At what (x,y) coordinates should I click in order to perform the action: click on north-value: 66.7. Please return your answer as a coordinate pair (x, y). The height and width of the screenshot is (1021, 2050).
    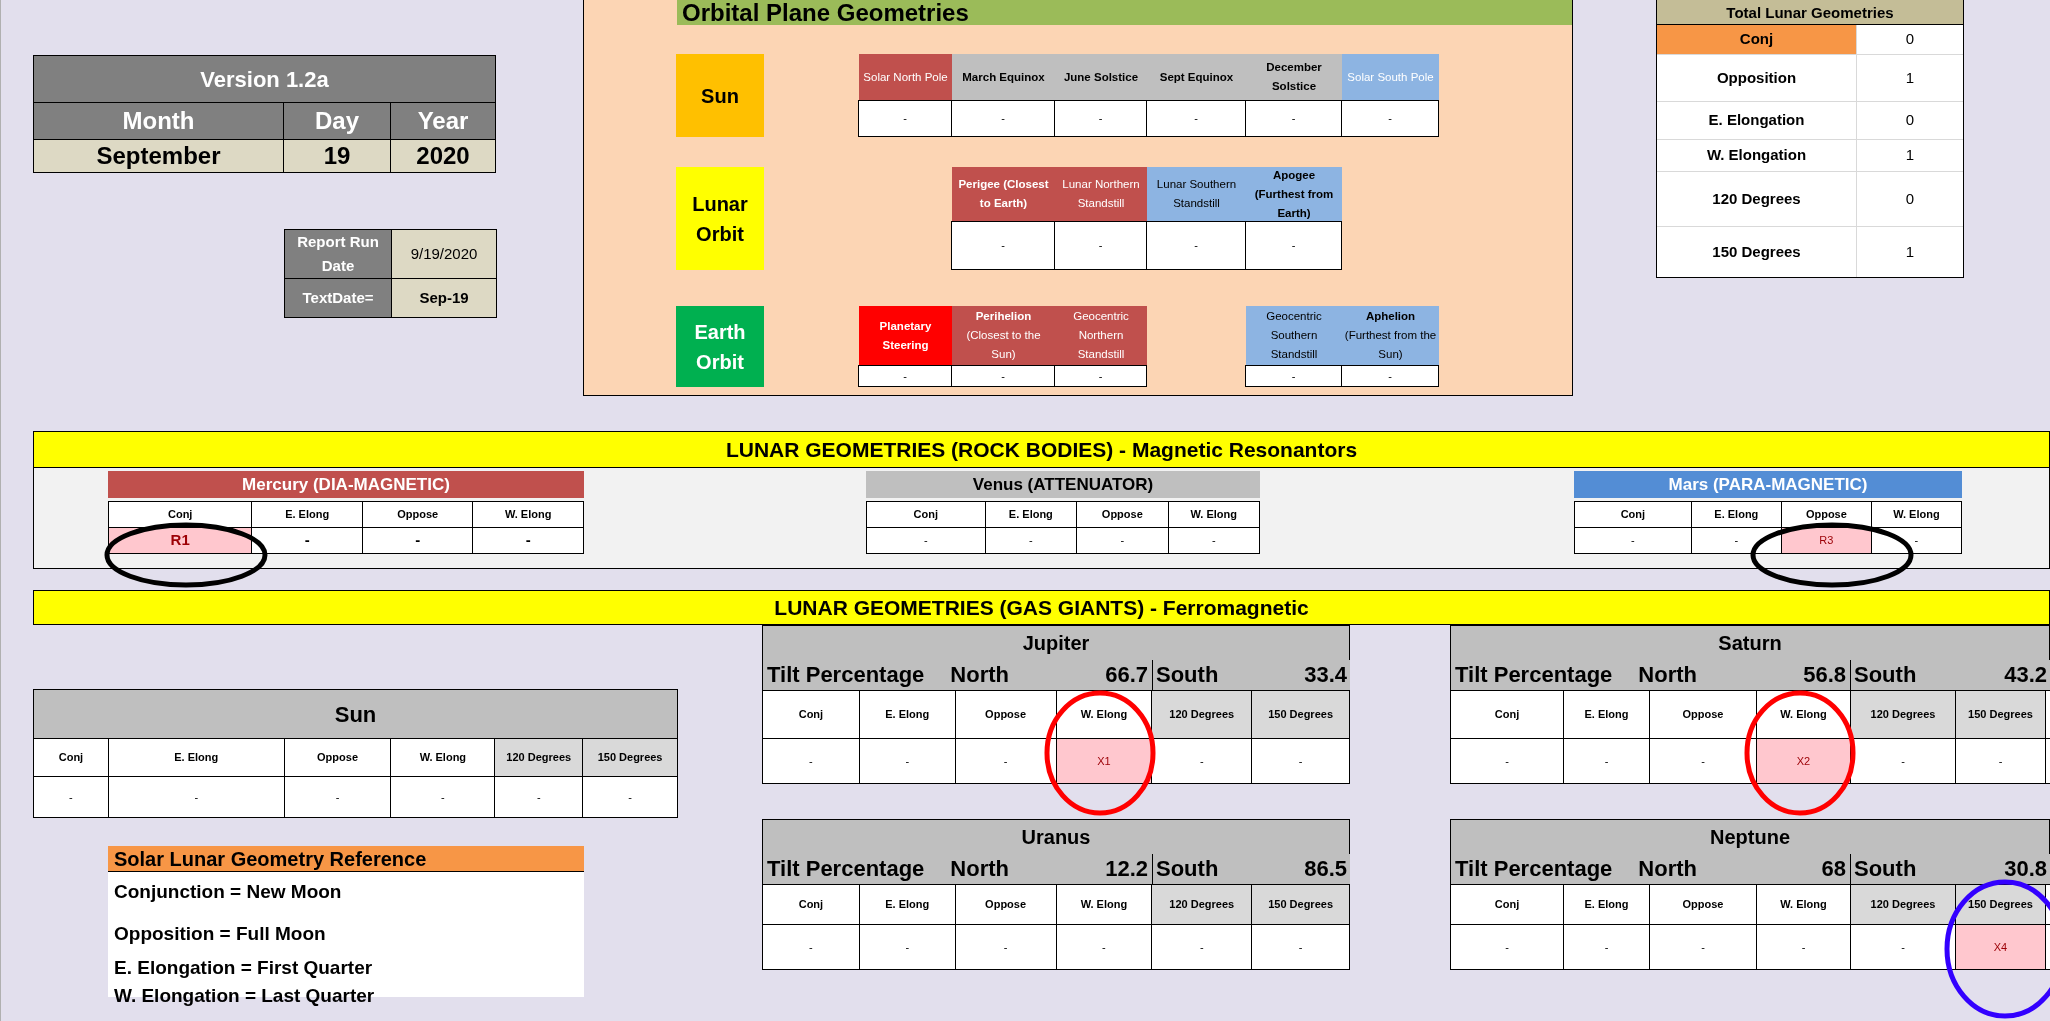
    Looking at the image, I should click on (1126, 675).